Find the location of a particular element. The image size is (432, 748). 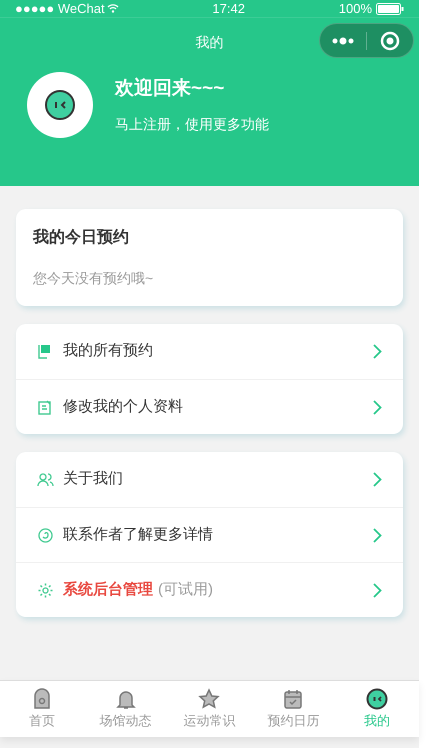

capsule-button is located at coordinates (366, 40).